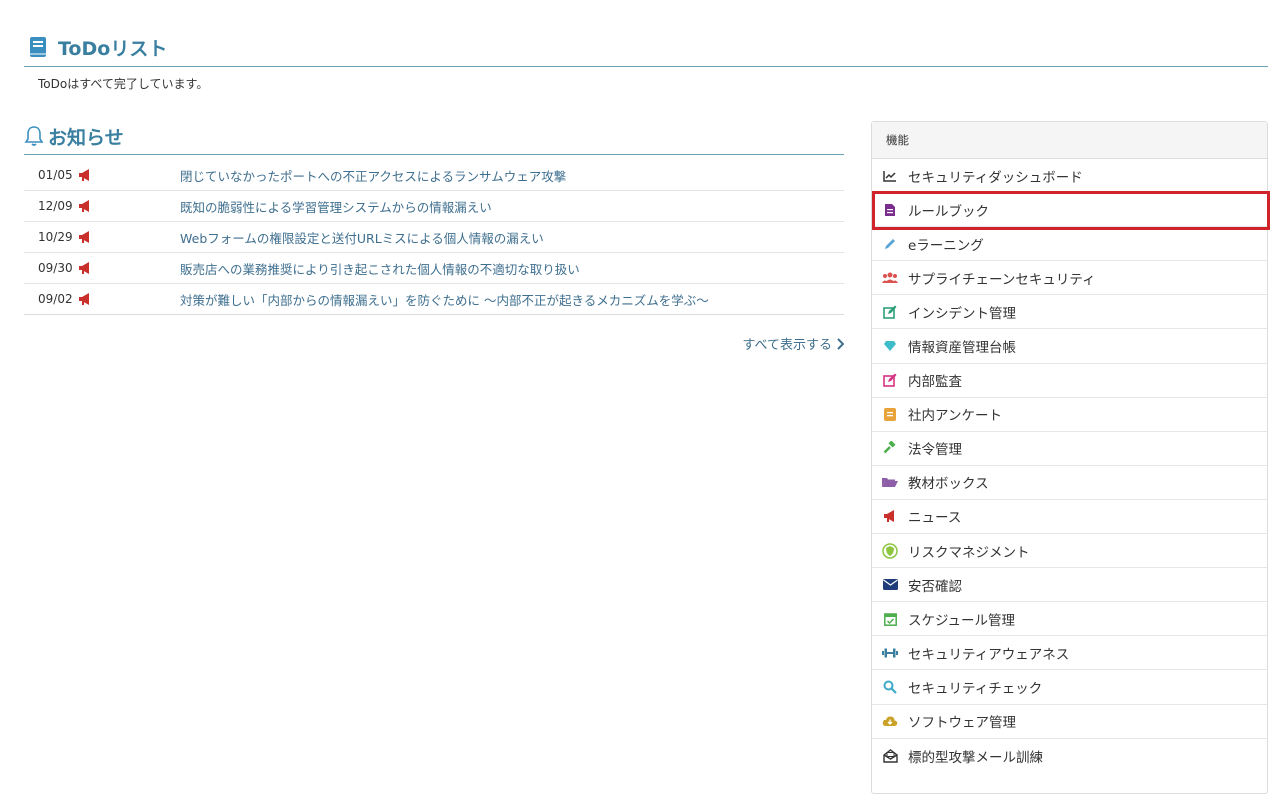 The image size is (1284, 801). I want to click on envelope-icon, so click(890, 585).